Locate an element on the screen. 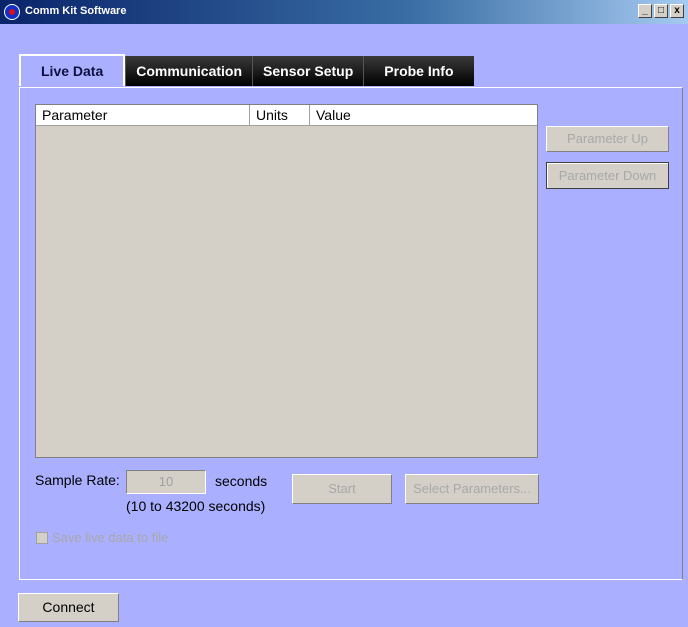 This screenshot has width=688, height=627. connect-button: Connect is located at coordinates (68, 607).